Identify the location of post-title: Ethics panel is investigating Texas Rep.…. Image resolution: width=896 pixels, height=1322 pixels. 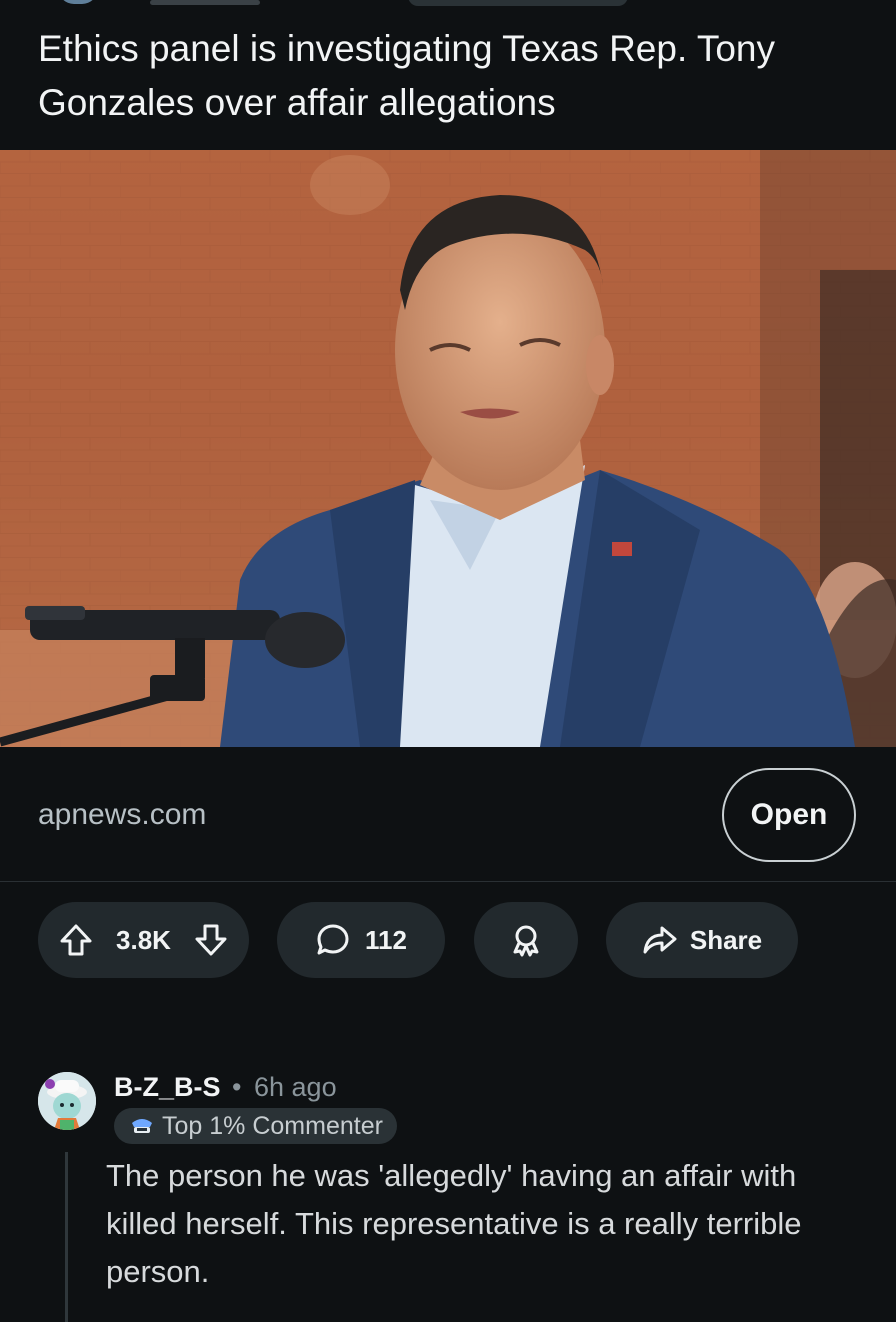
(448, 76).